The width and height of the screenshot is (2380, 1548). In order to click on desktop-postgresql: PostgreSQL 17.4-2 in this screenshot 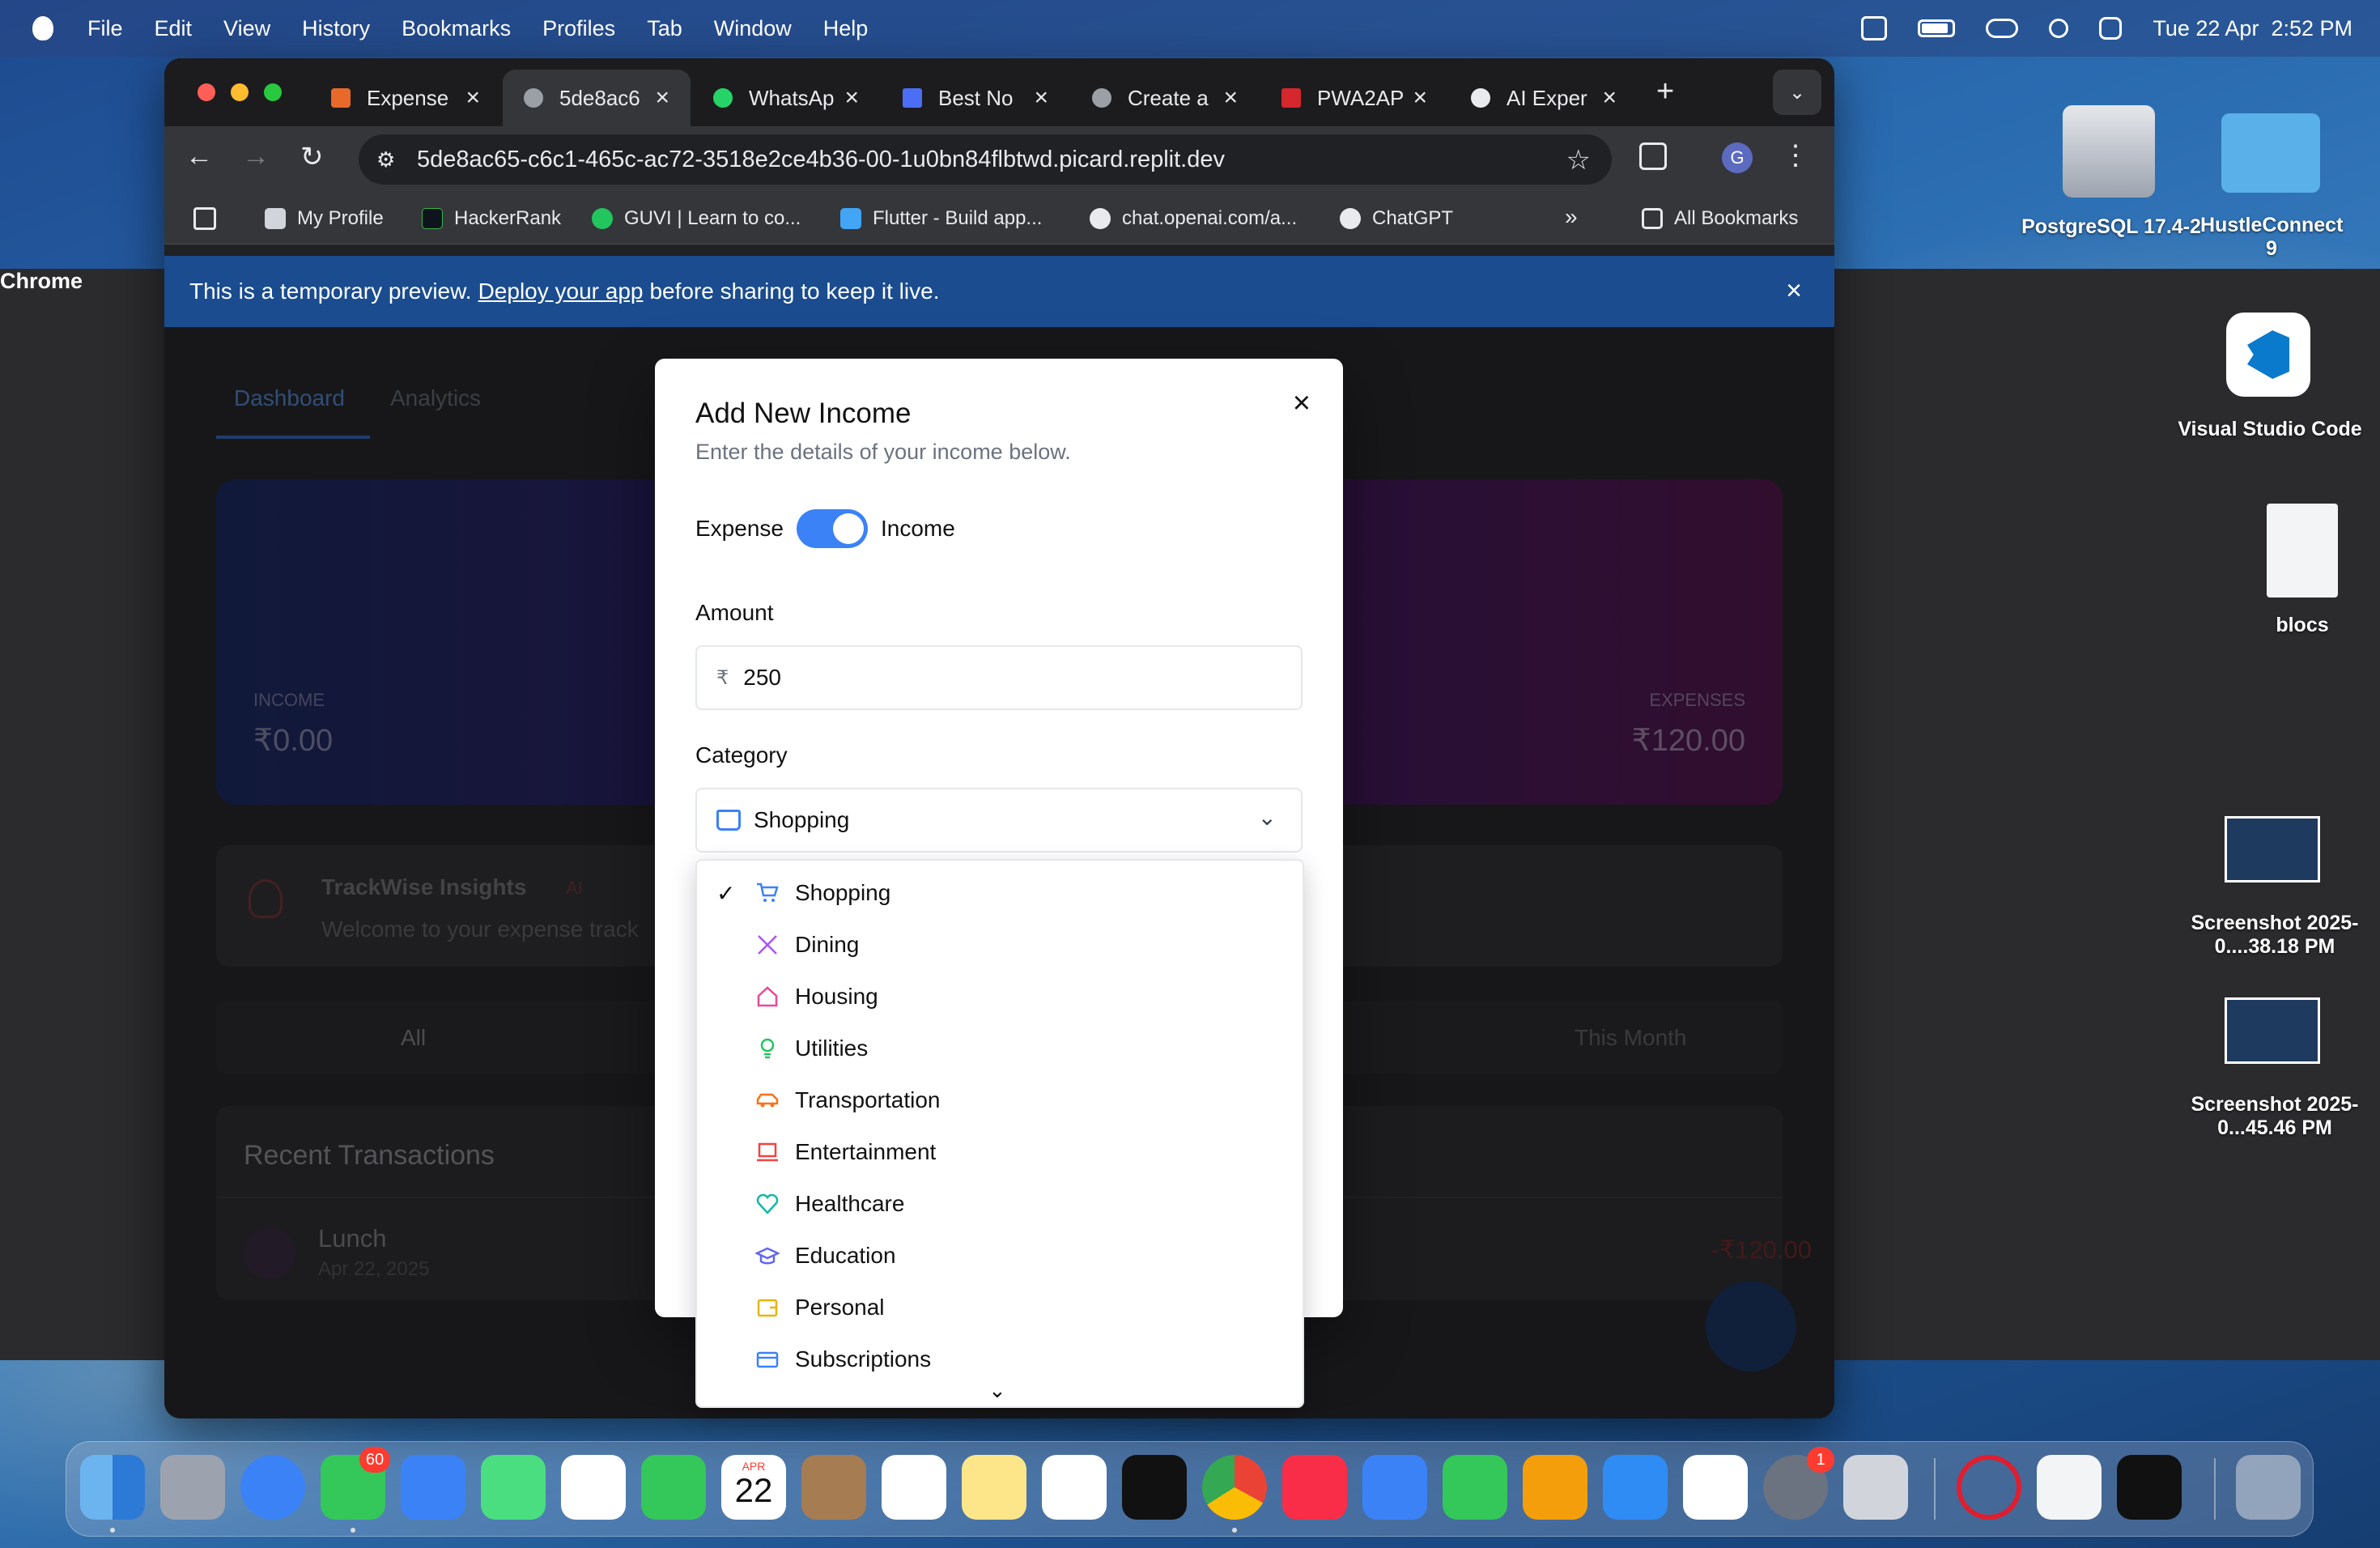, I will do `click(2111, 227)`.